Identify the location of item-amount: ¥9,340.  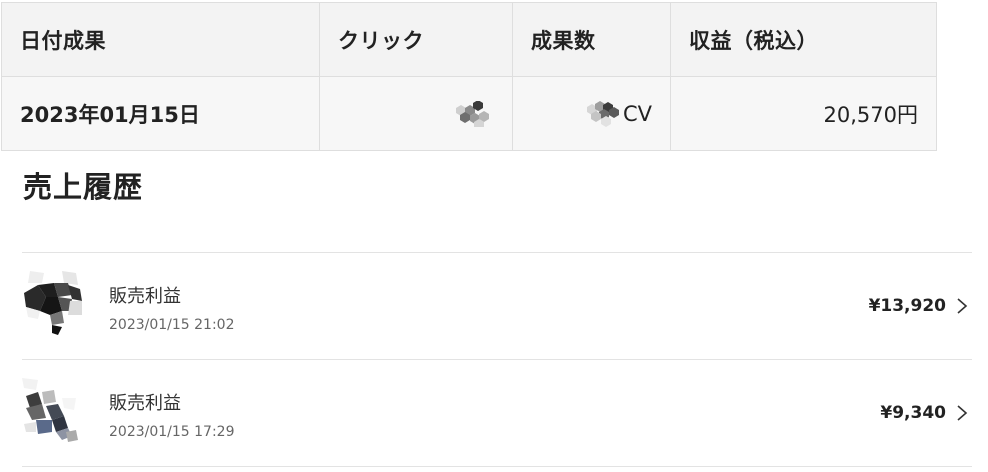
(913, 413).